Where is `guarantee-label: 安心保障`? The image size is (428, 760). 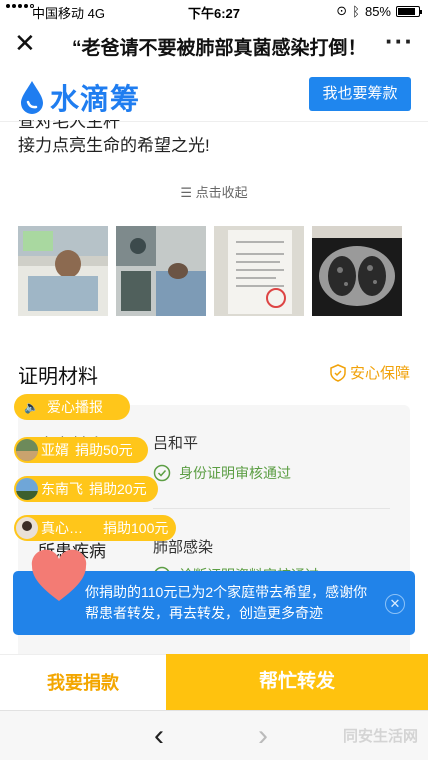 guarantee-label: 安心保障 is located at coordinates (379, 373).